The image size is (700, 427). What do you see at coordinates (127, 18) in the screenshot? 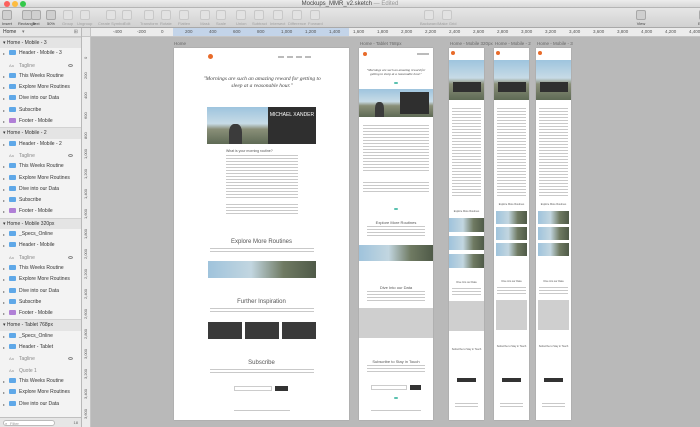
I see `toolbar-edit-button: Edit` at bounding box center [127, 18].